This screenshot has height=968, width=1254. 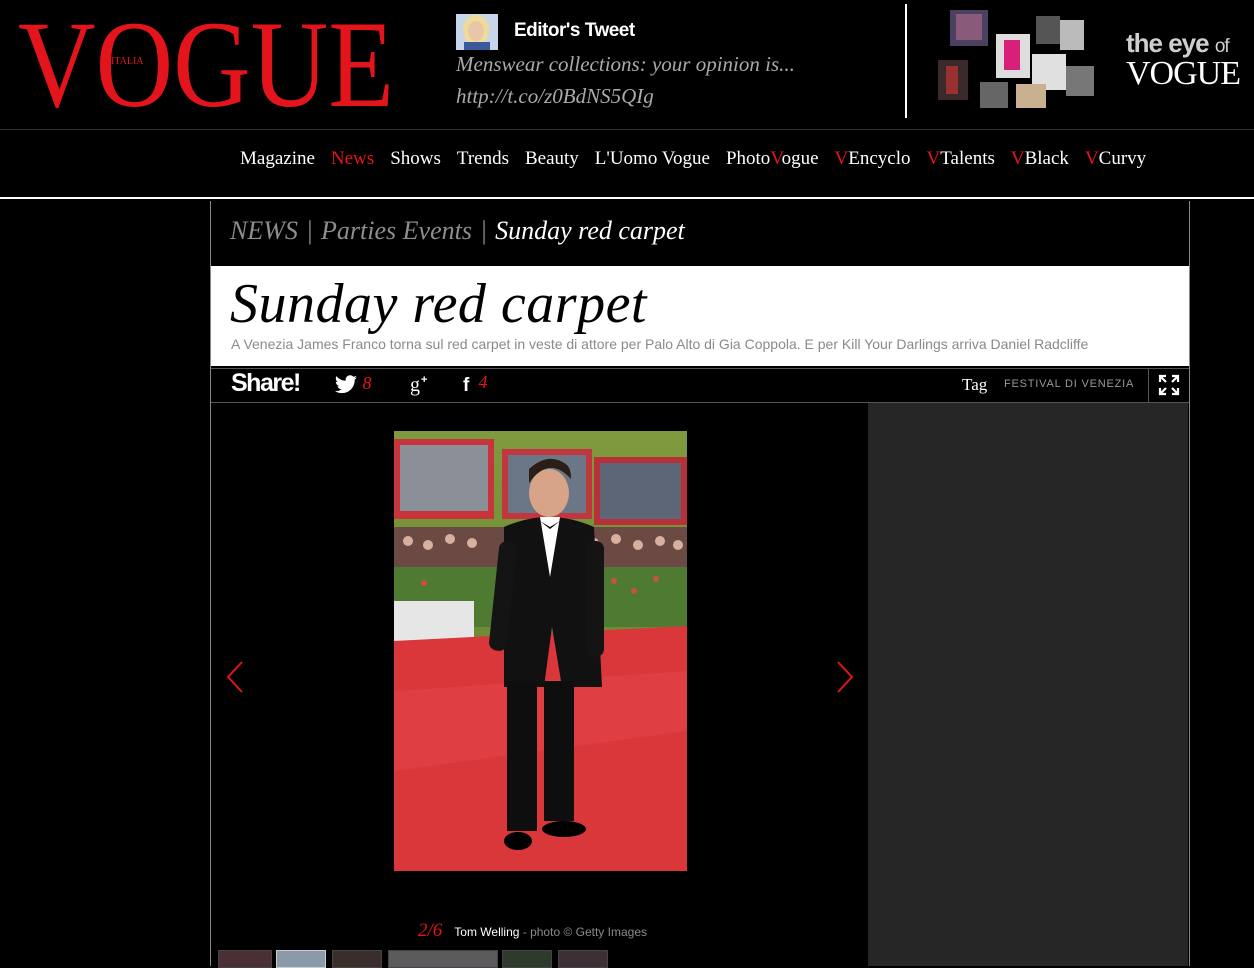 I want to click on nav-photovogue-a: Photo, so click(x=748, y=158).